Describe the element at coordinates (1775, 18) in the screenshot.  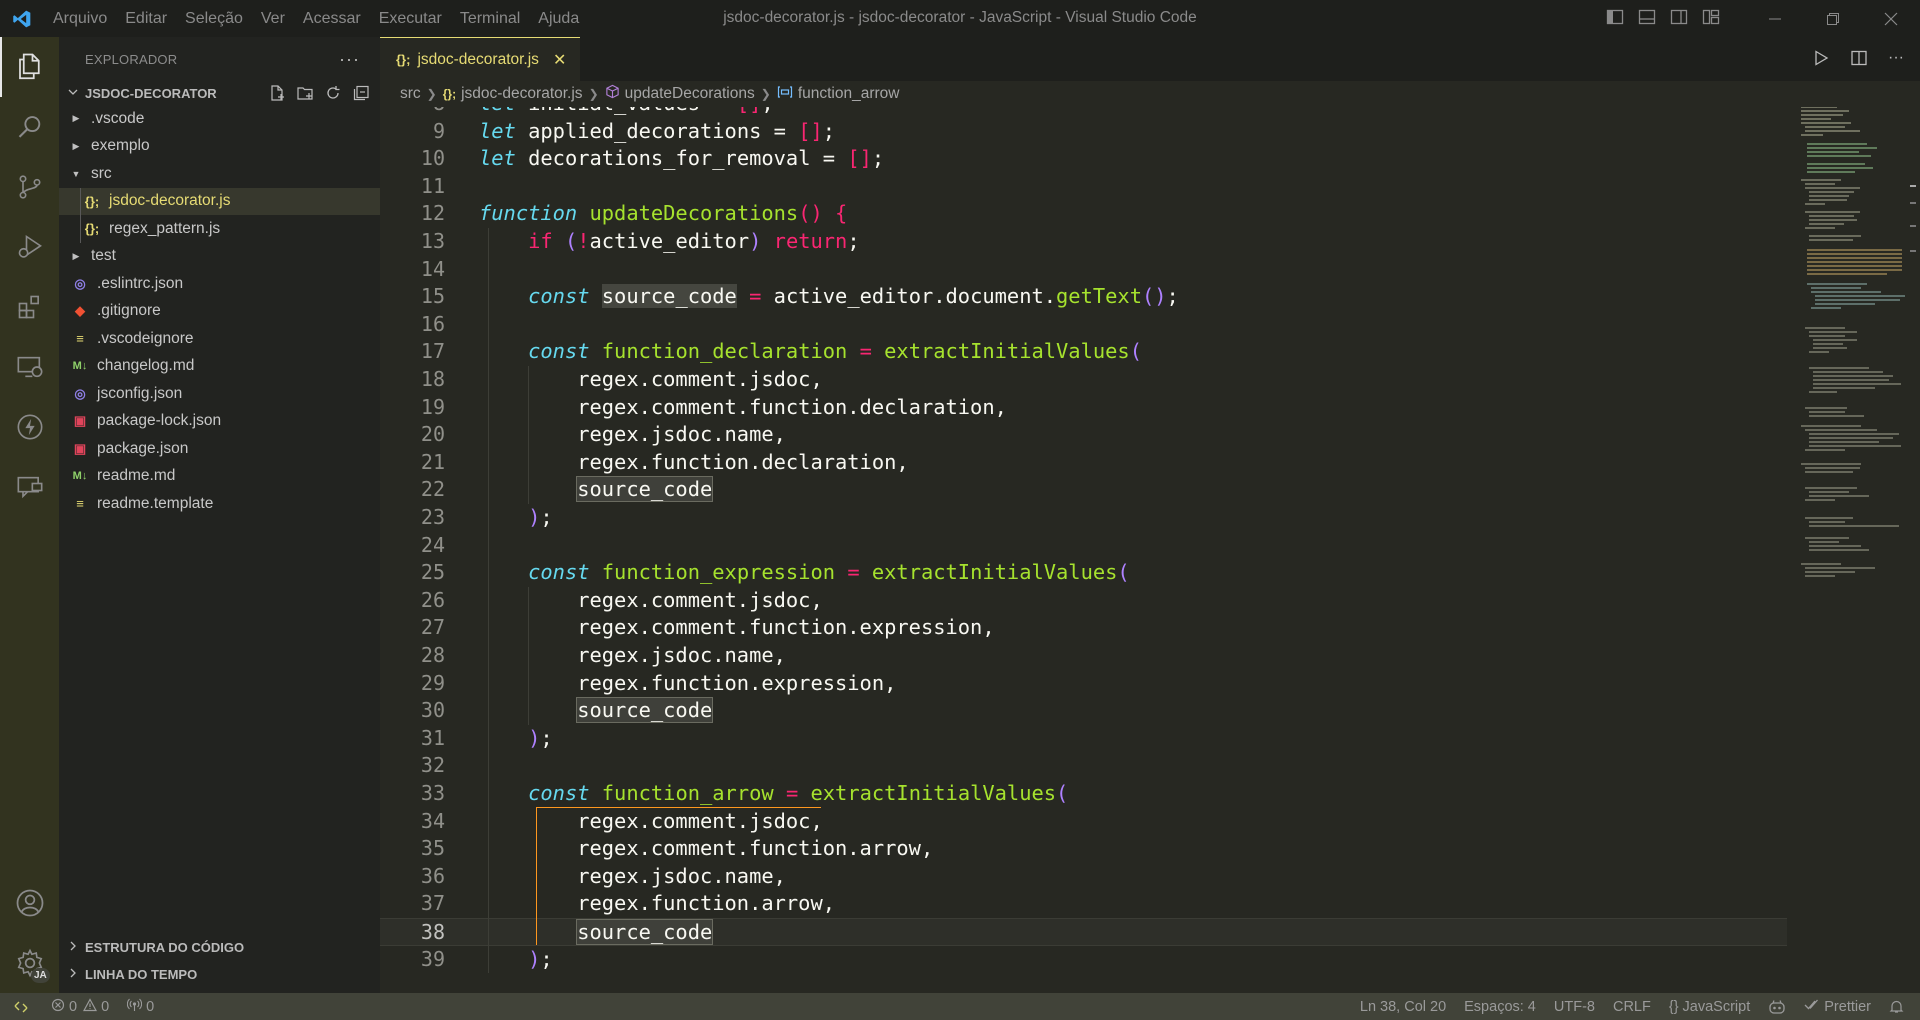
I see `minimize-button` at that location.